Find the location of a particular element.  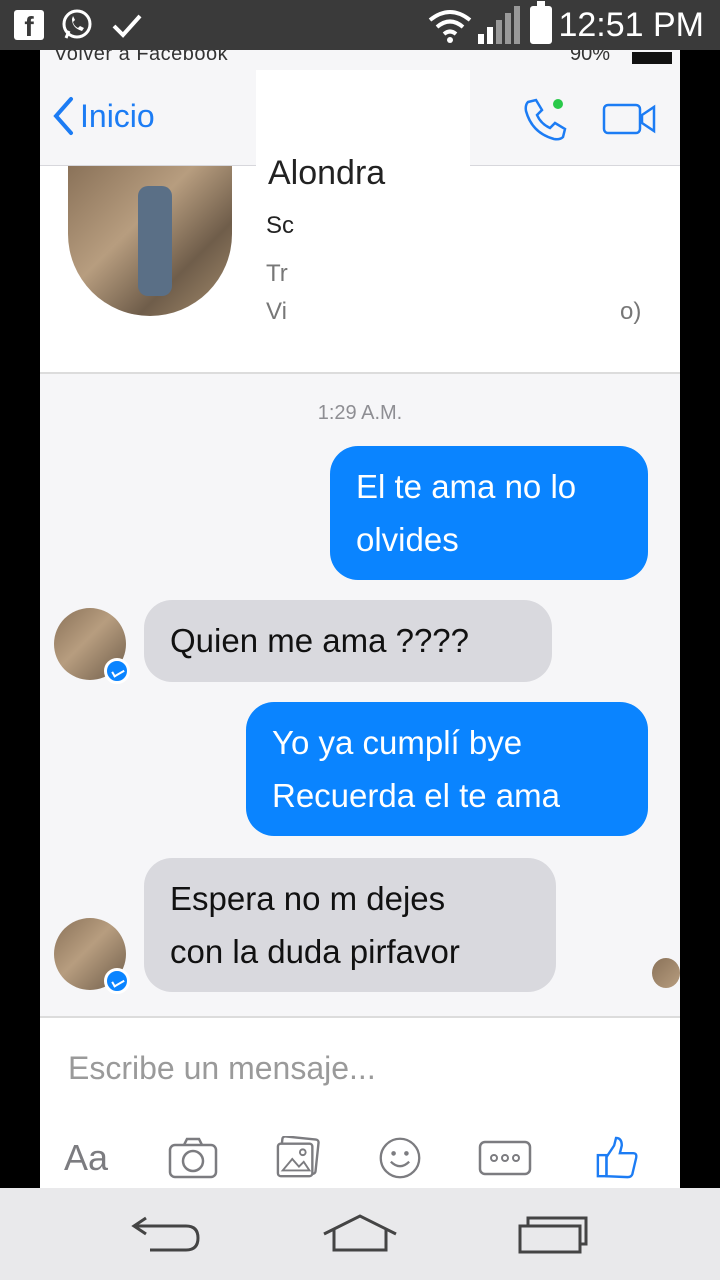

home-nav-icon is located at coordinates (360, 1234).